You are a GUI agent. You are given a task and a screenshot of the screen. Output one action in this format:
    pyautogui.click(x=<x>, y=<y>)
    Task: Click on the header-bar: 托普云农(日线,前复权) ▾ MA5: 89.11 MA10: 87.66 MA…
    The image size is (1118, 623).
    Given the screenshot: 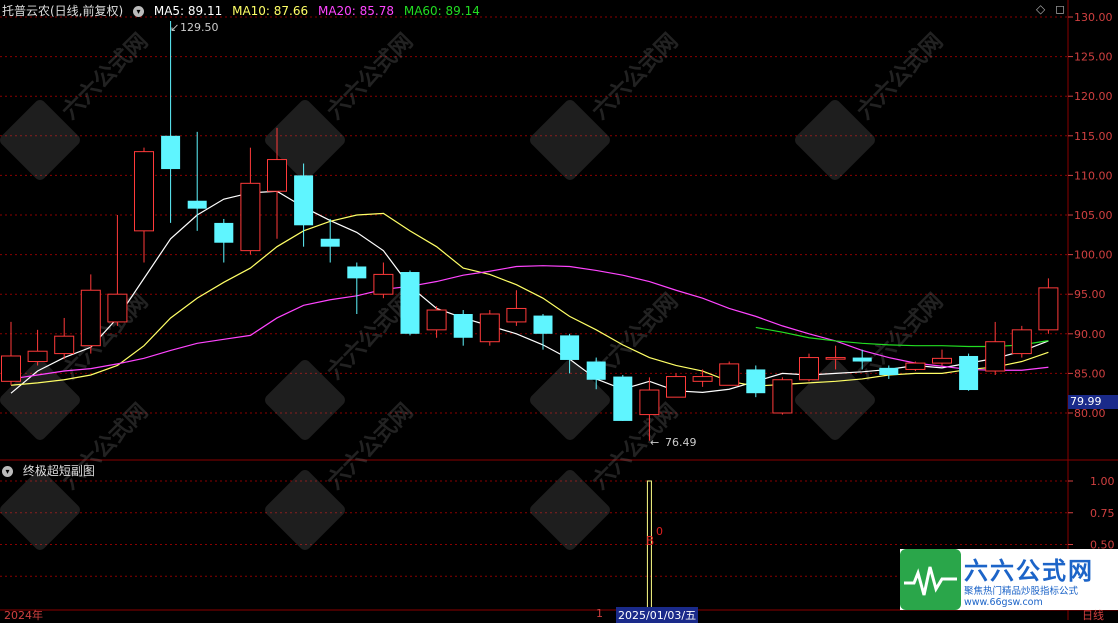 What is the action you would take?
    pyautogui.click(x=244, y=10)
    